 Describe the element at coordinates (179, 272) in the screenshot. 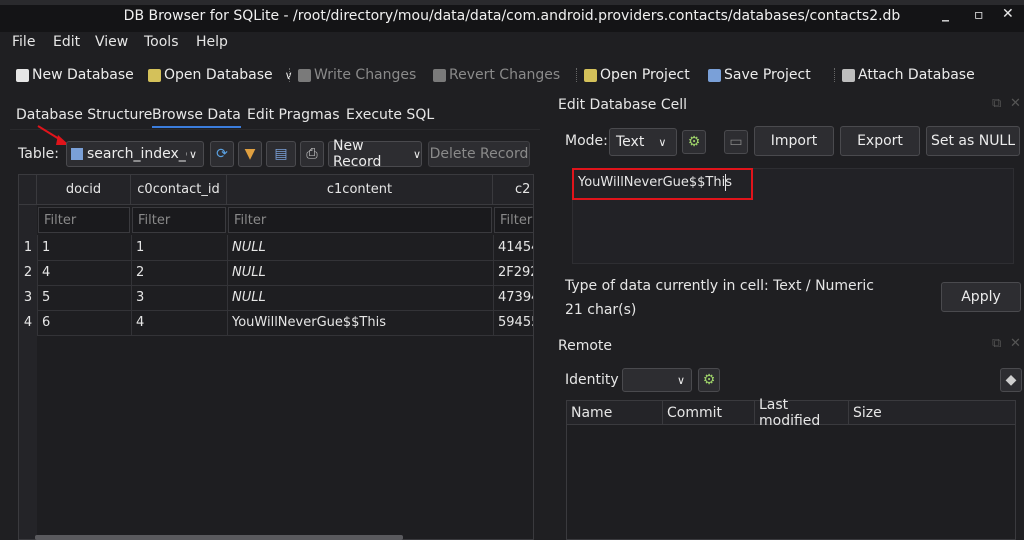

I see `table-cell: 2` at that location.